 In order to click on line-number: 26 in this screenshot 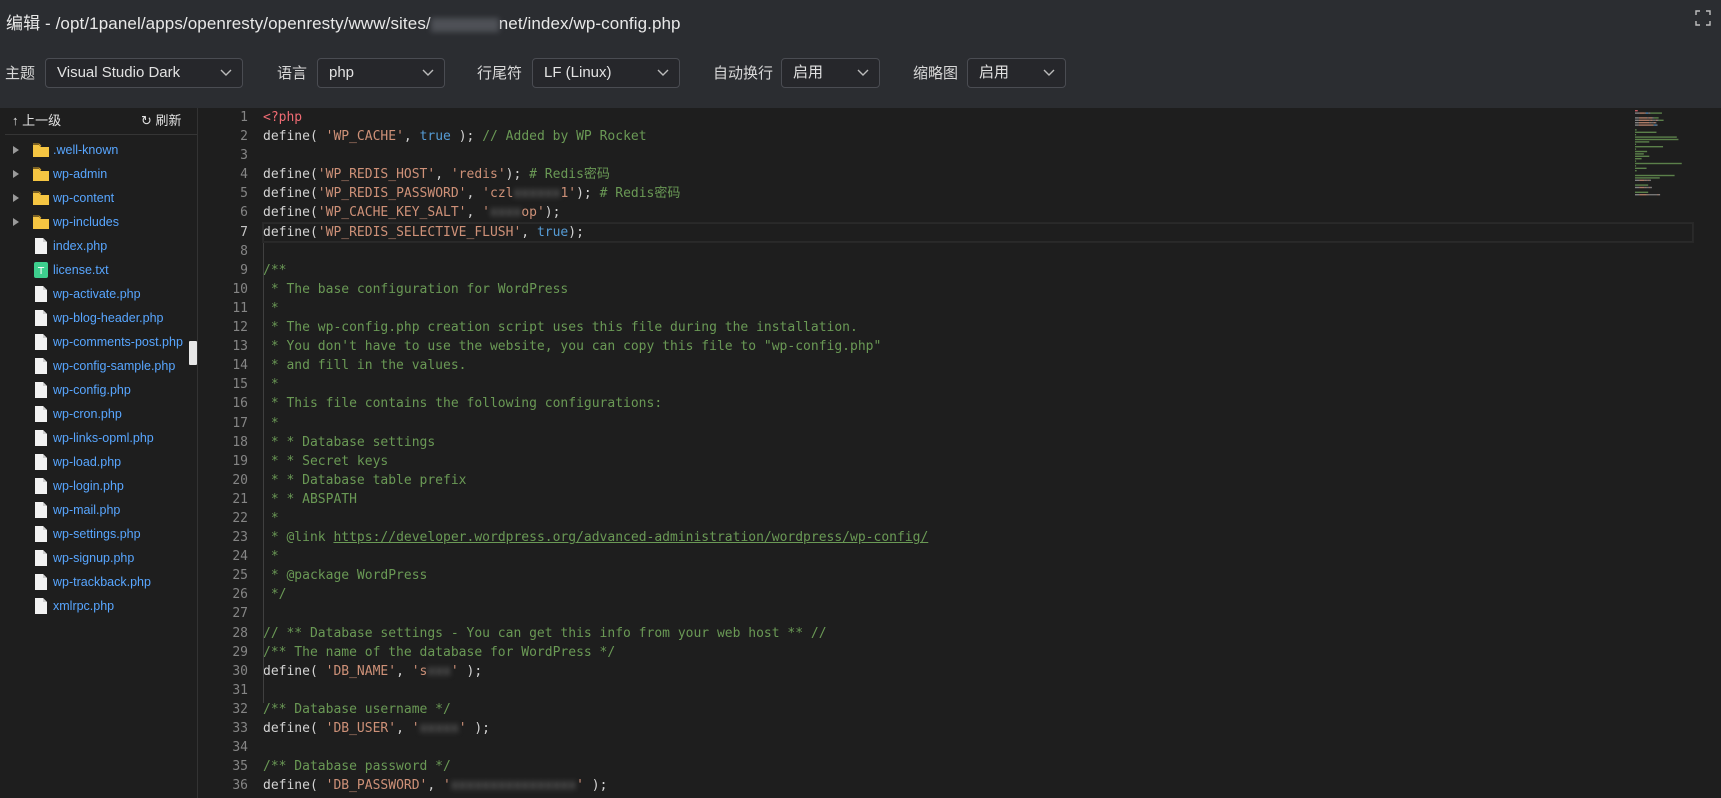, I will do `click(240, 595)`.